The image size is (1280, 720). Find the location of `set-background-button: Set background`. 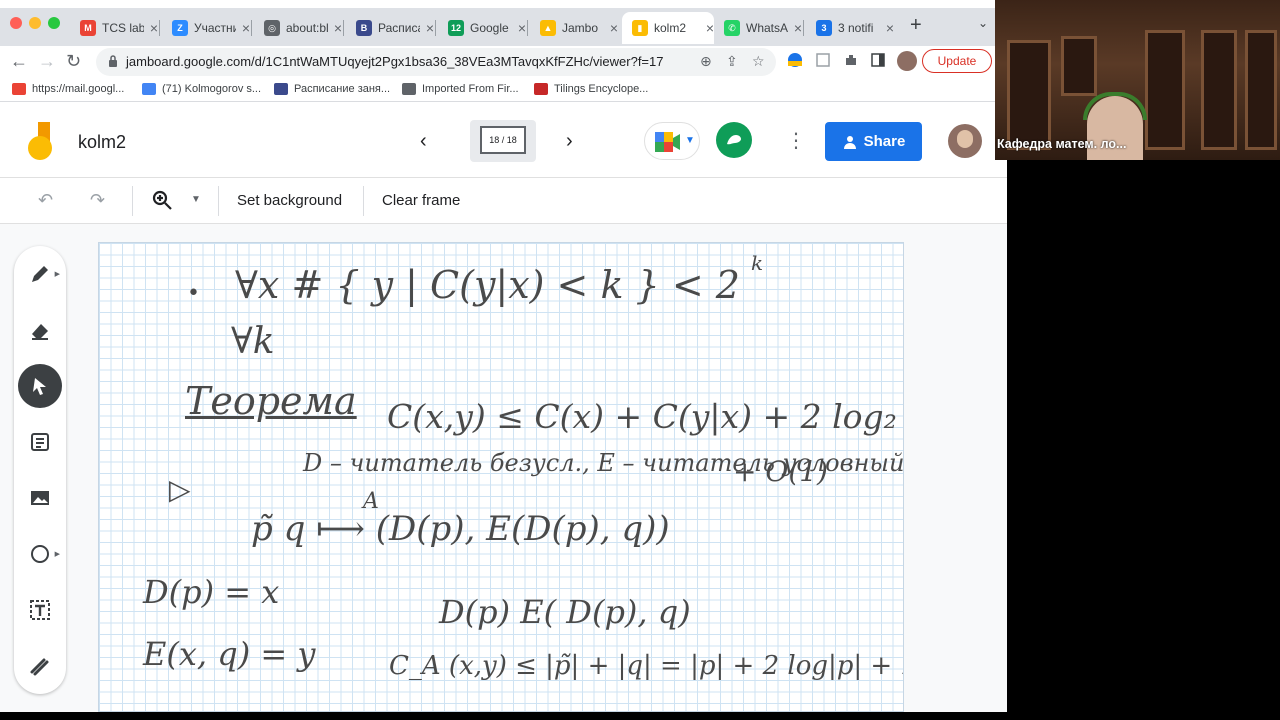

set-background-button: Set background is located at coordinates (289, 200).